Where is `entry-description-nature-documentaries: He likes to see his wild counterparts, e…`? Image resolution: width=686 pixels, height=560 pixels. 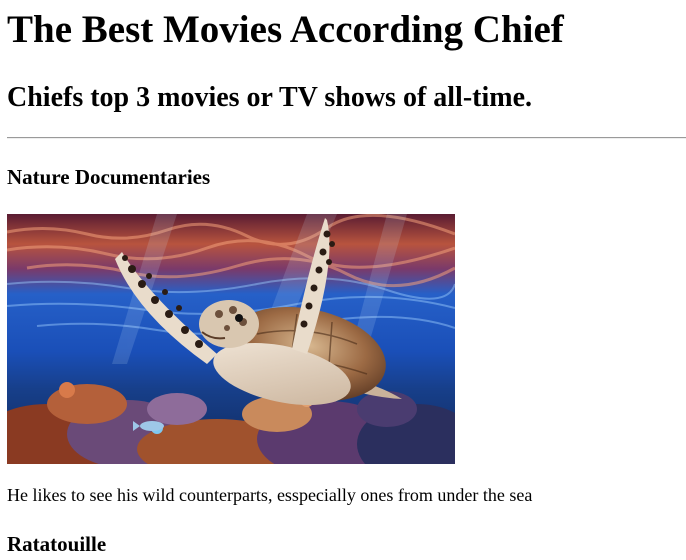 entry-description-nature-documentaries: He likes to see his wild counterparts, e… is located at coordinates (270, 495).